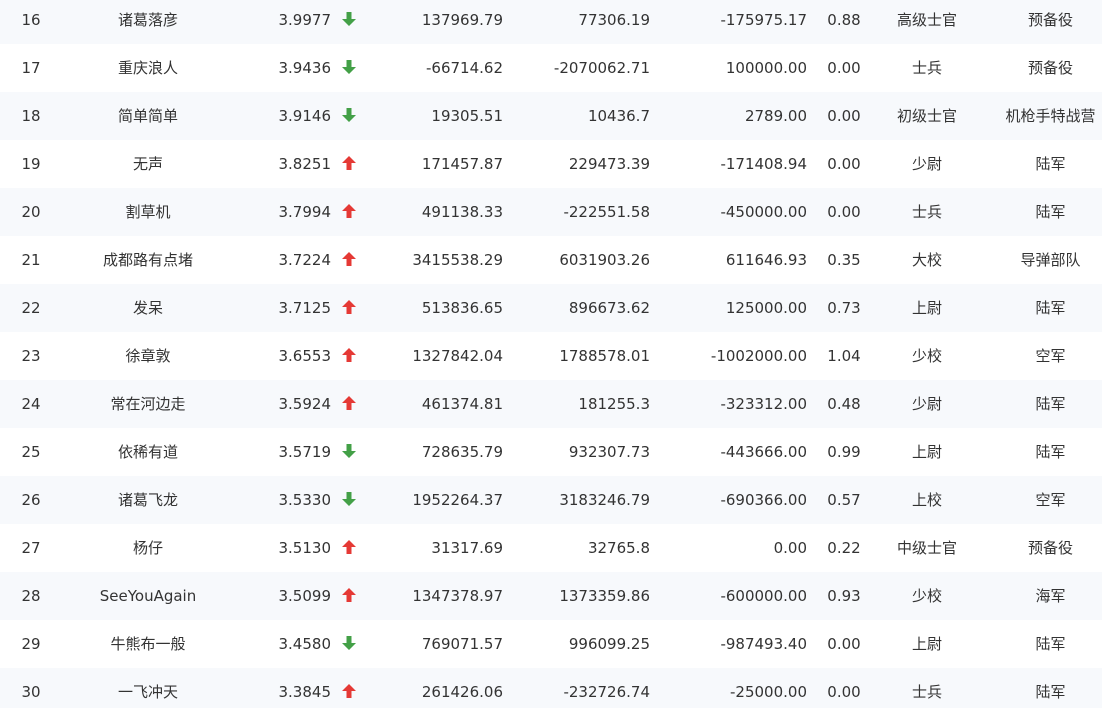 The height and width of the screenshot is (708, 1102). Describe the element at coordinates (305, 452) in the screenshot. I see `score-cell: 3.5719` at that location.